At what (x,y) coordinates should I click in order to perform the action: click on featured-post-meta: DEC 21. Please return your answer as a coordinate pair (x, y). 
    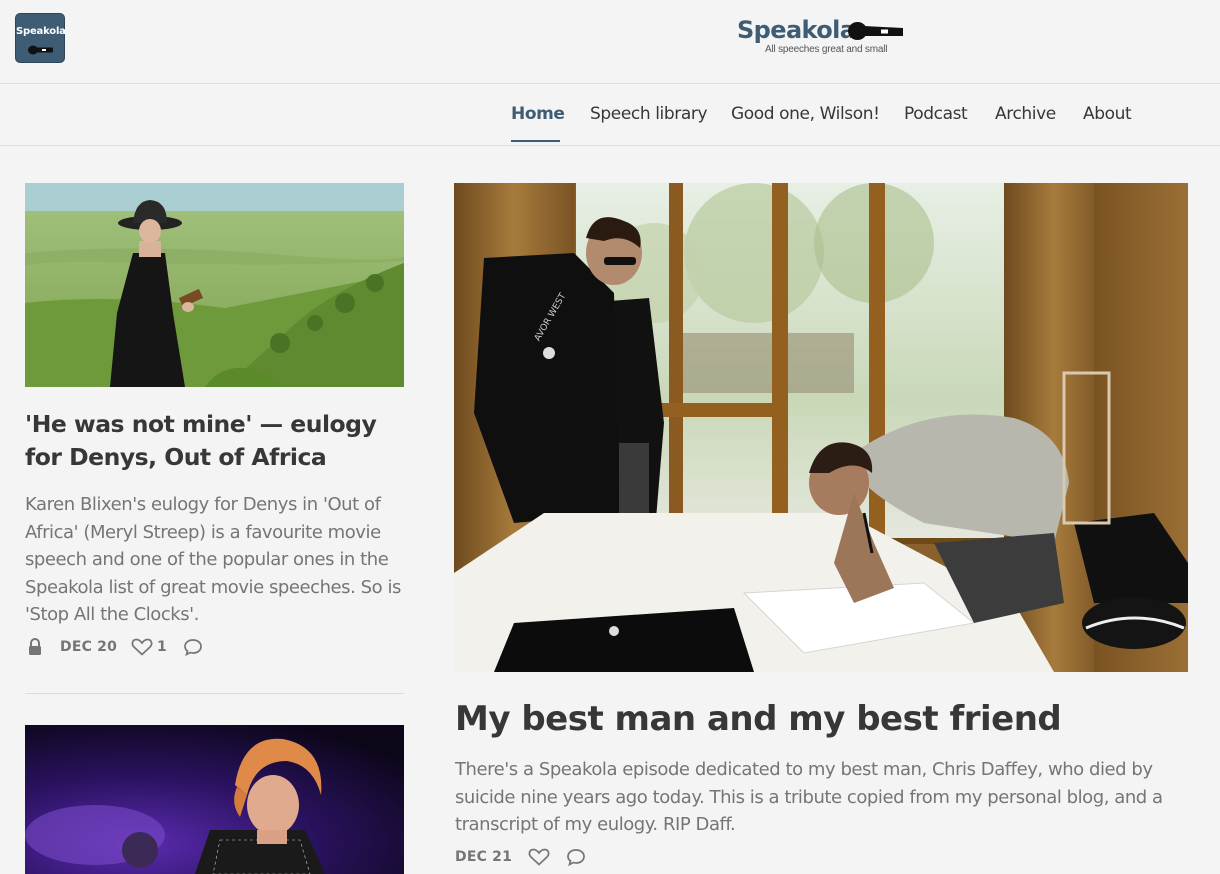
    Looking at the image, I should click on (520, 857).